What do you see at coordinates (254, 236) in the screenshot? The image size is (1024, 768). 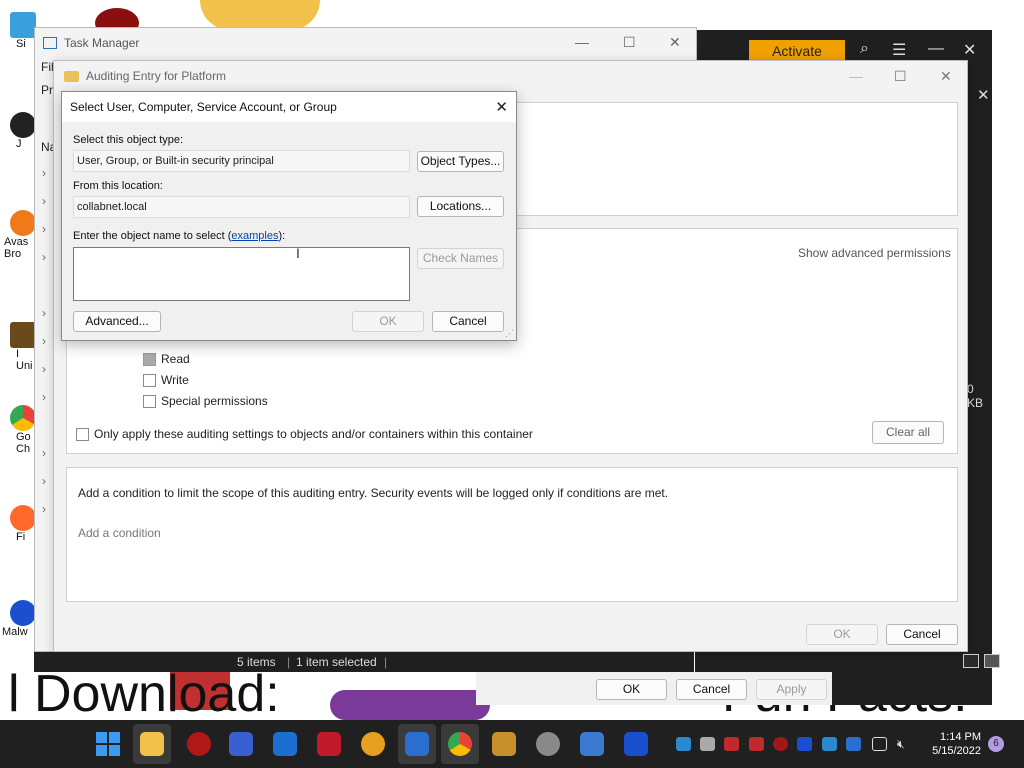 I see `examples-link: examples` at bounding box center [254, 236].